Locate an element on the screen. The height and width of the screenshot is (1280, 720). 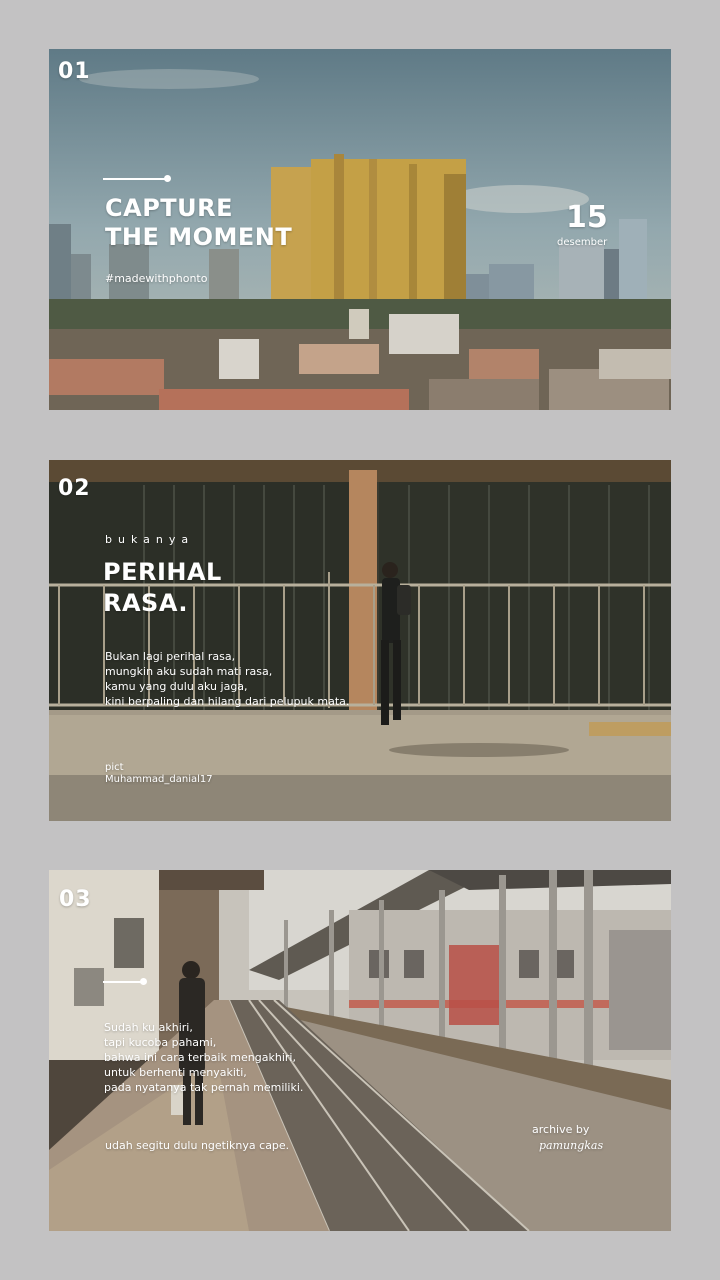
card-number: 01 is located at coordinates (74, 71).